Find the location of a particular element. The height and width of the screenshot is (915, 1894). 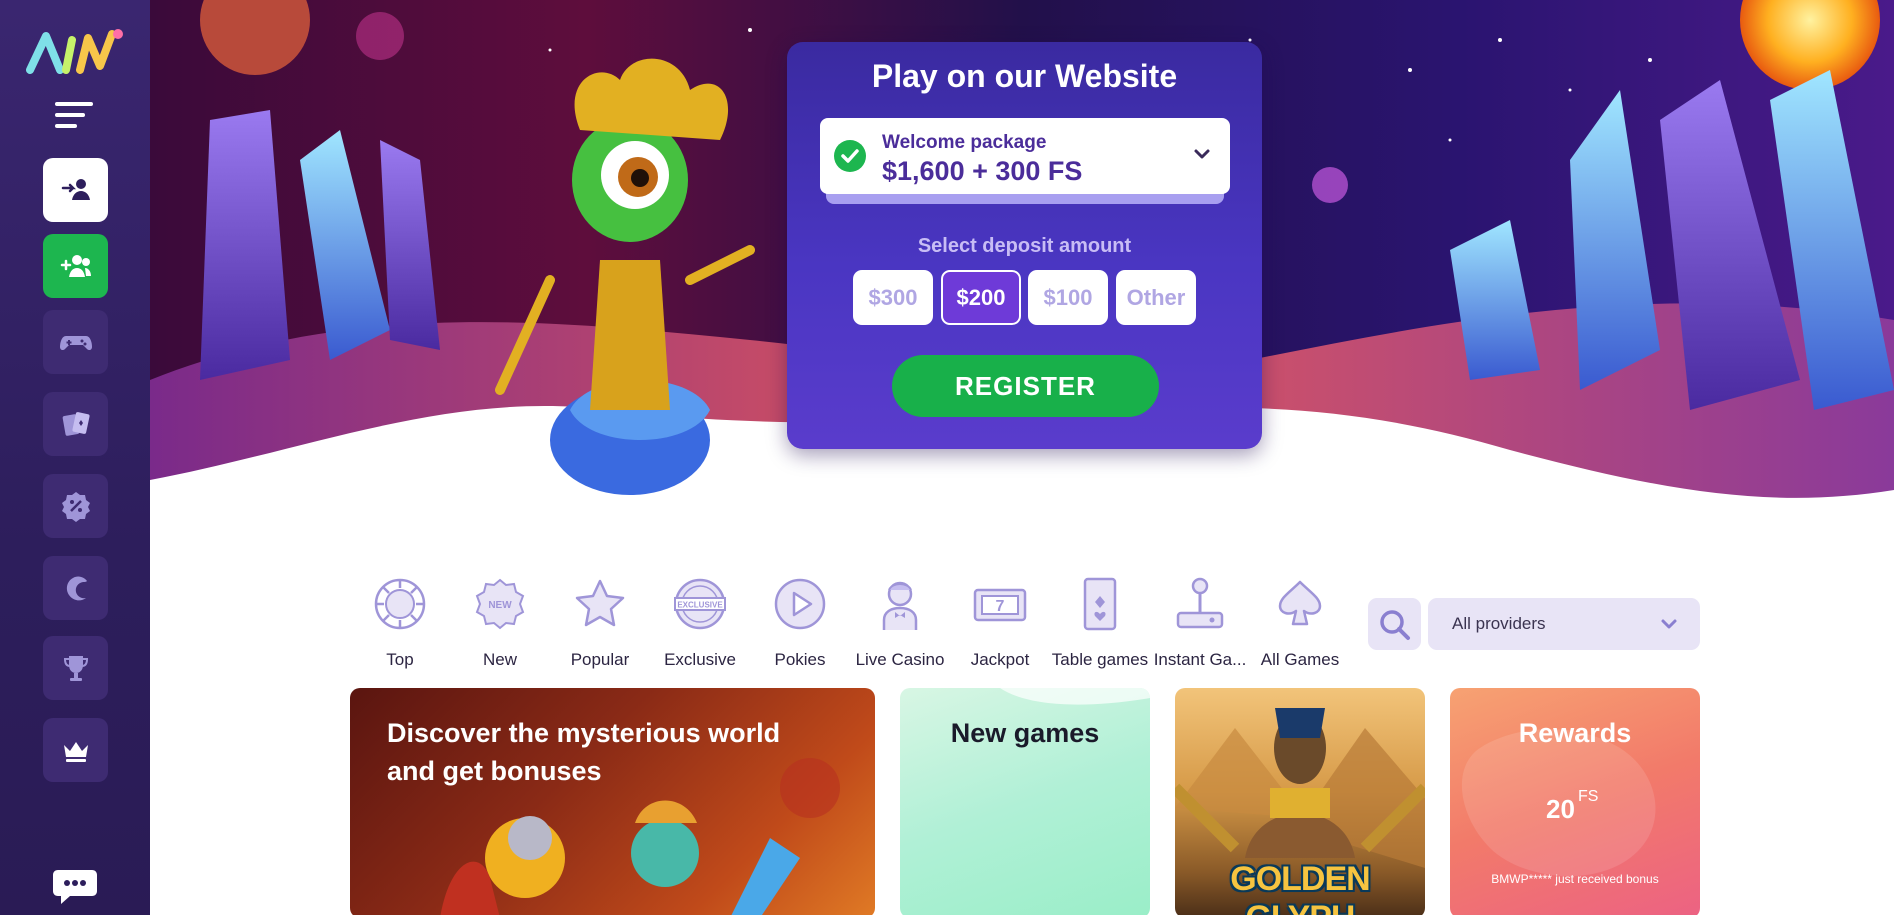

crown-icon is located at coordinates (75, 750).